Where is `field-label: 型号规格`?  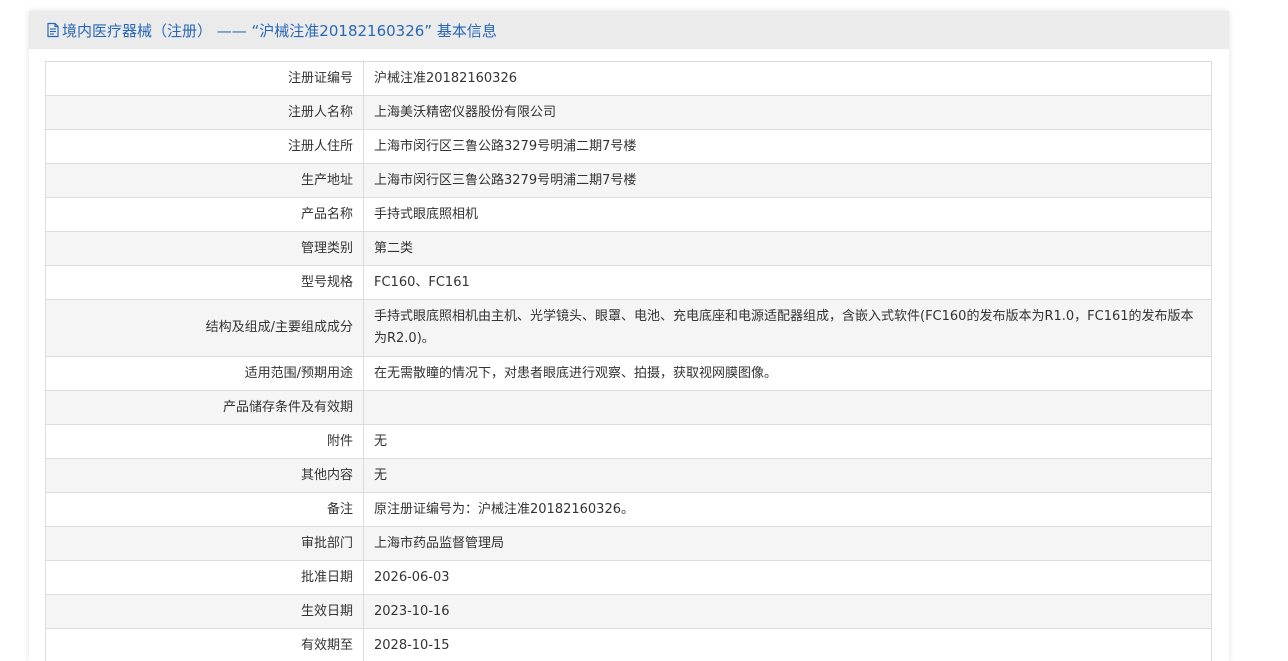 field-label: 型号规格 is located at coordinates (204, 282).